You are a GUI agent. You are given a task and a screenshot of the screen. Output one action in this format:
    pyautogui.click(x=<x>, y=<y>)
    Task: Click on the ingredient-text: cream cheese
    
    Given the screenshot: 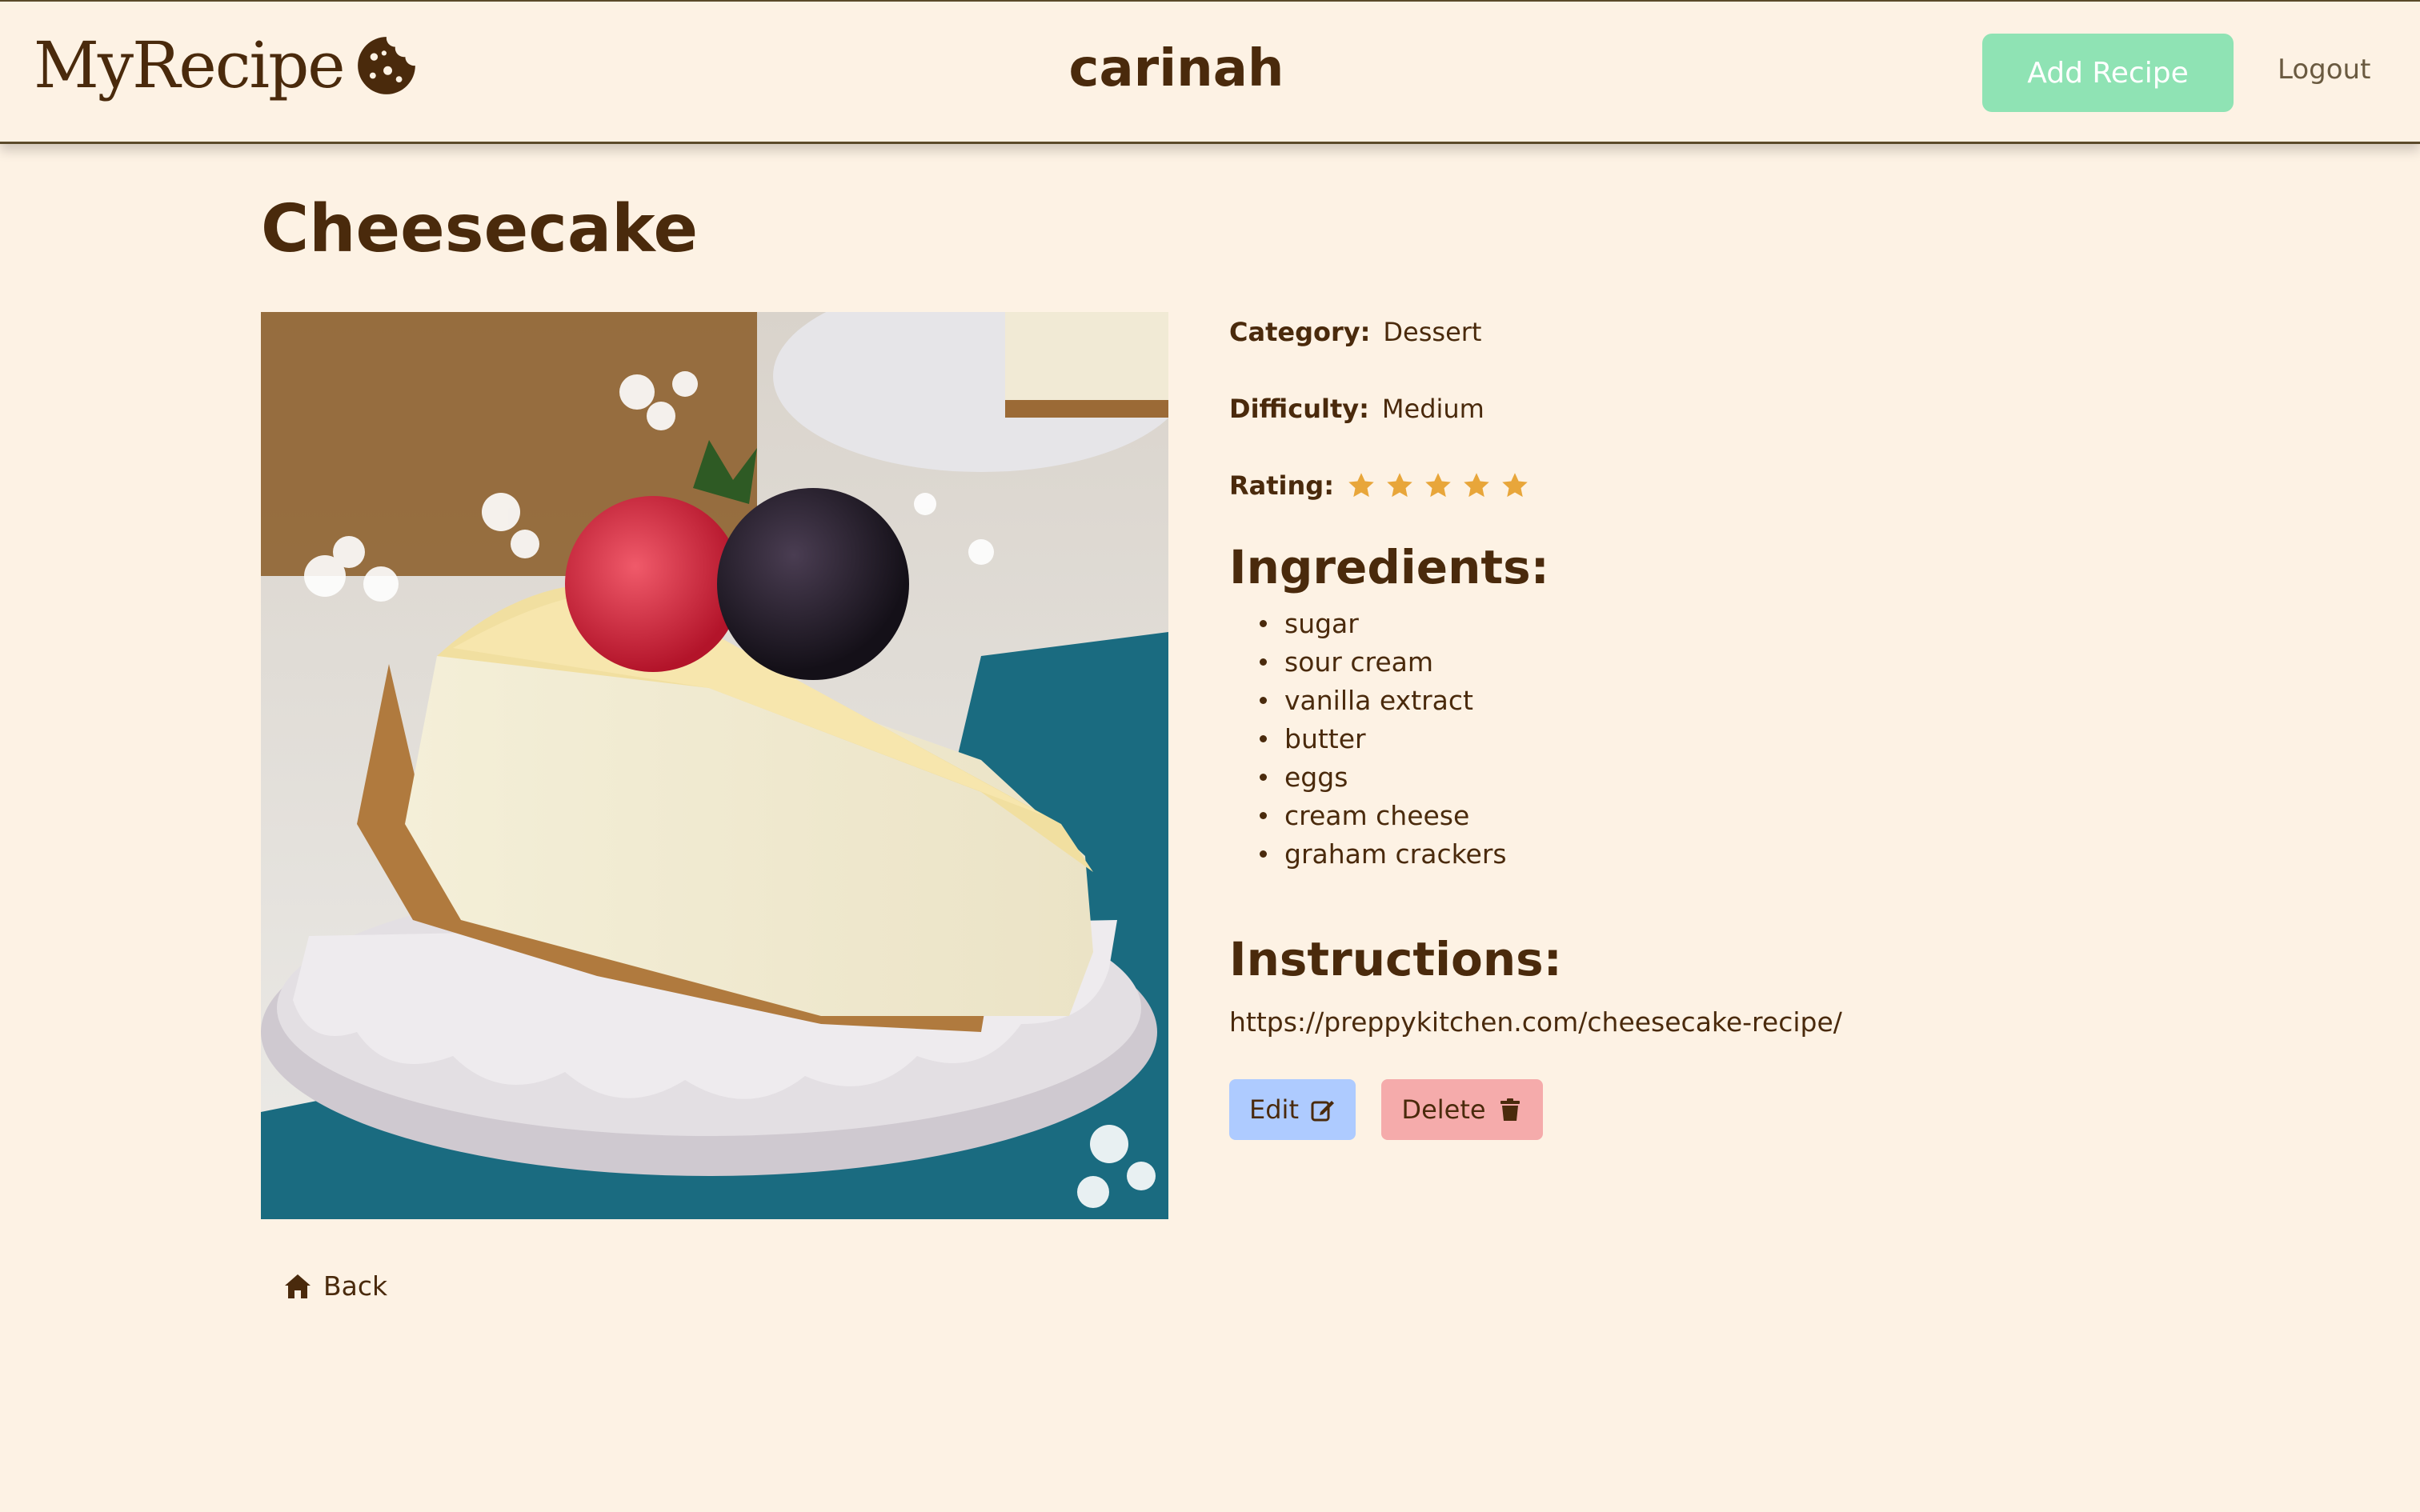 What is the action you would take?
    pyautogui.click(x=1377, y=815)
    